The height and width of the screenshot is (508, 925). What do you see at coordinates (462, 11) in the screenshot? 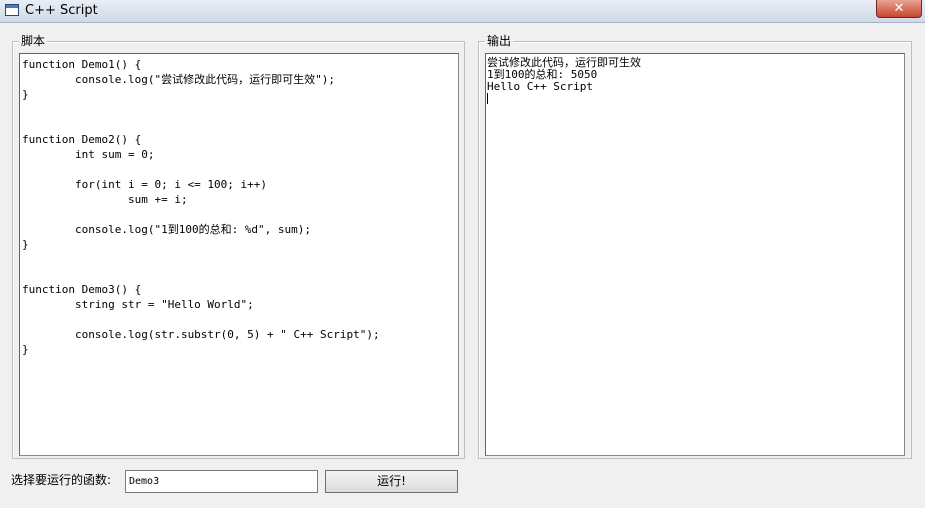
I see `title-bar: C++ Script ✕` at bounding box center [462, 11].